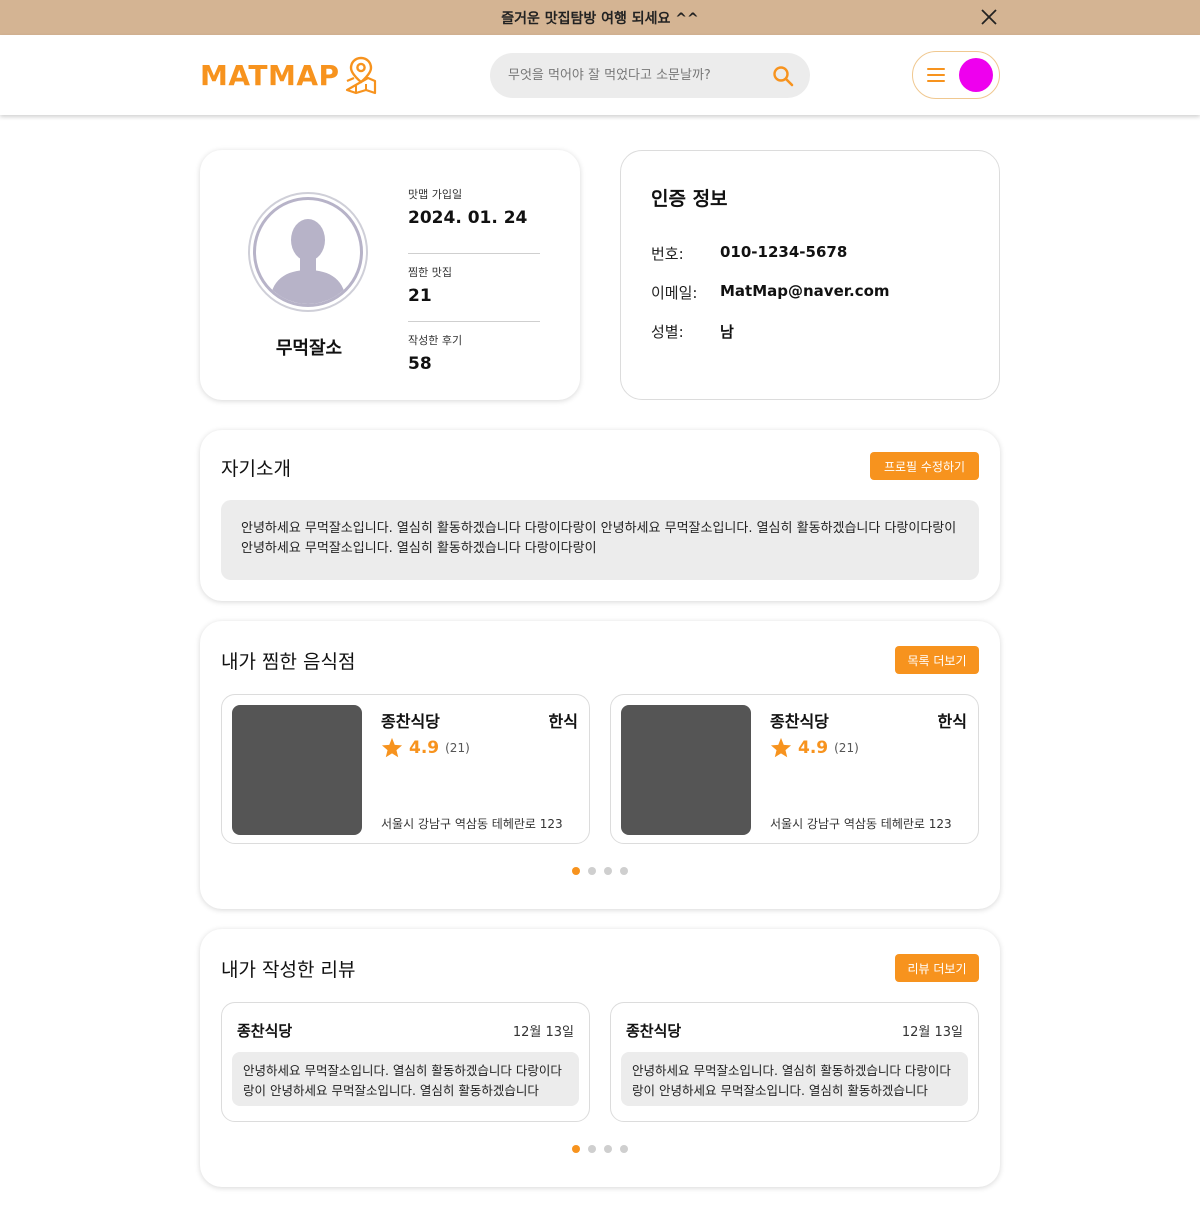 The height and width of the screenshot is (1207, 1200). I want to click on reviews-title: 내가 작성한 리뷰, so click(288, 970).